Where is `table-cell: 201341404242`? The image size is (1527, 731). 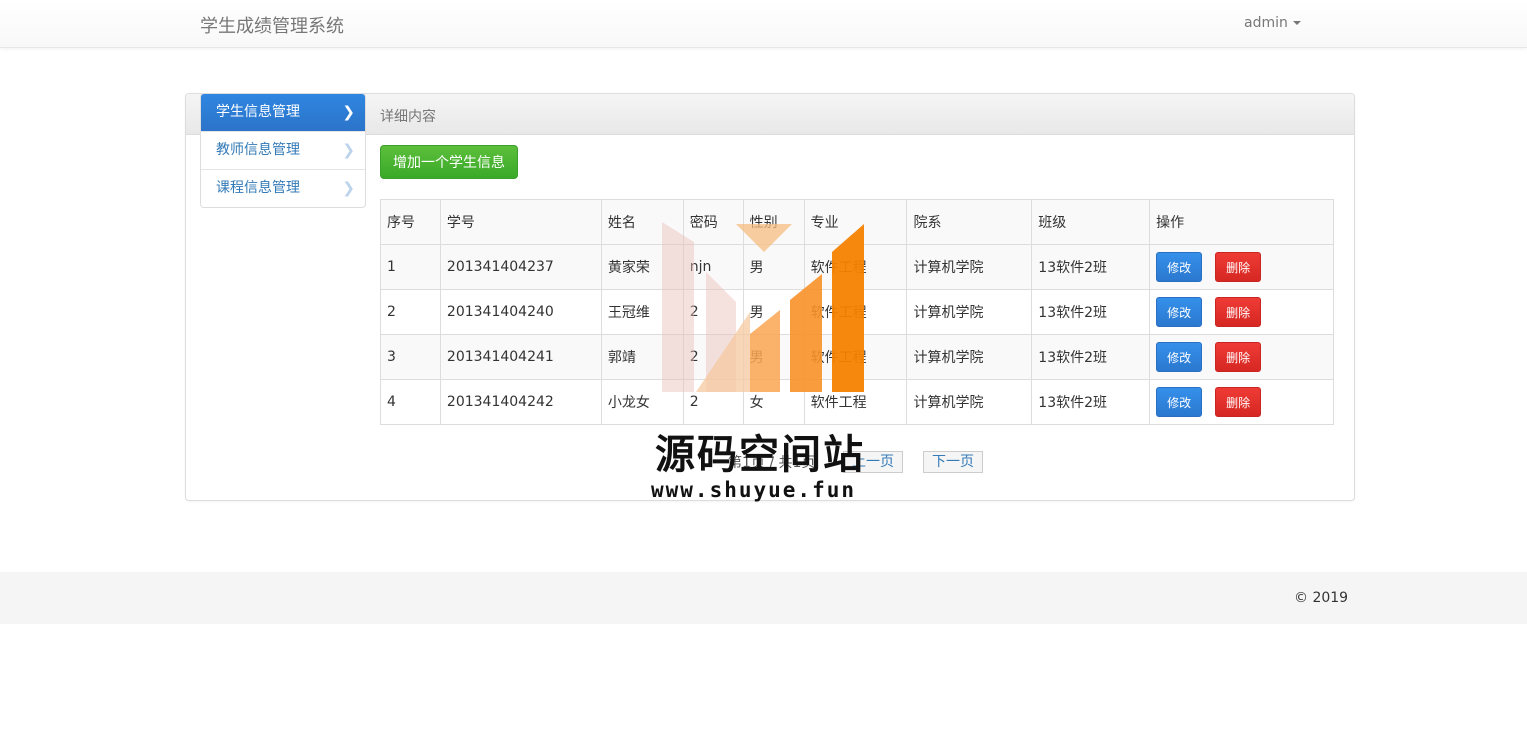
table-cell: 201341404242 is located at coordinates (520, 402).